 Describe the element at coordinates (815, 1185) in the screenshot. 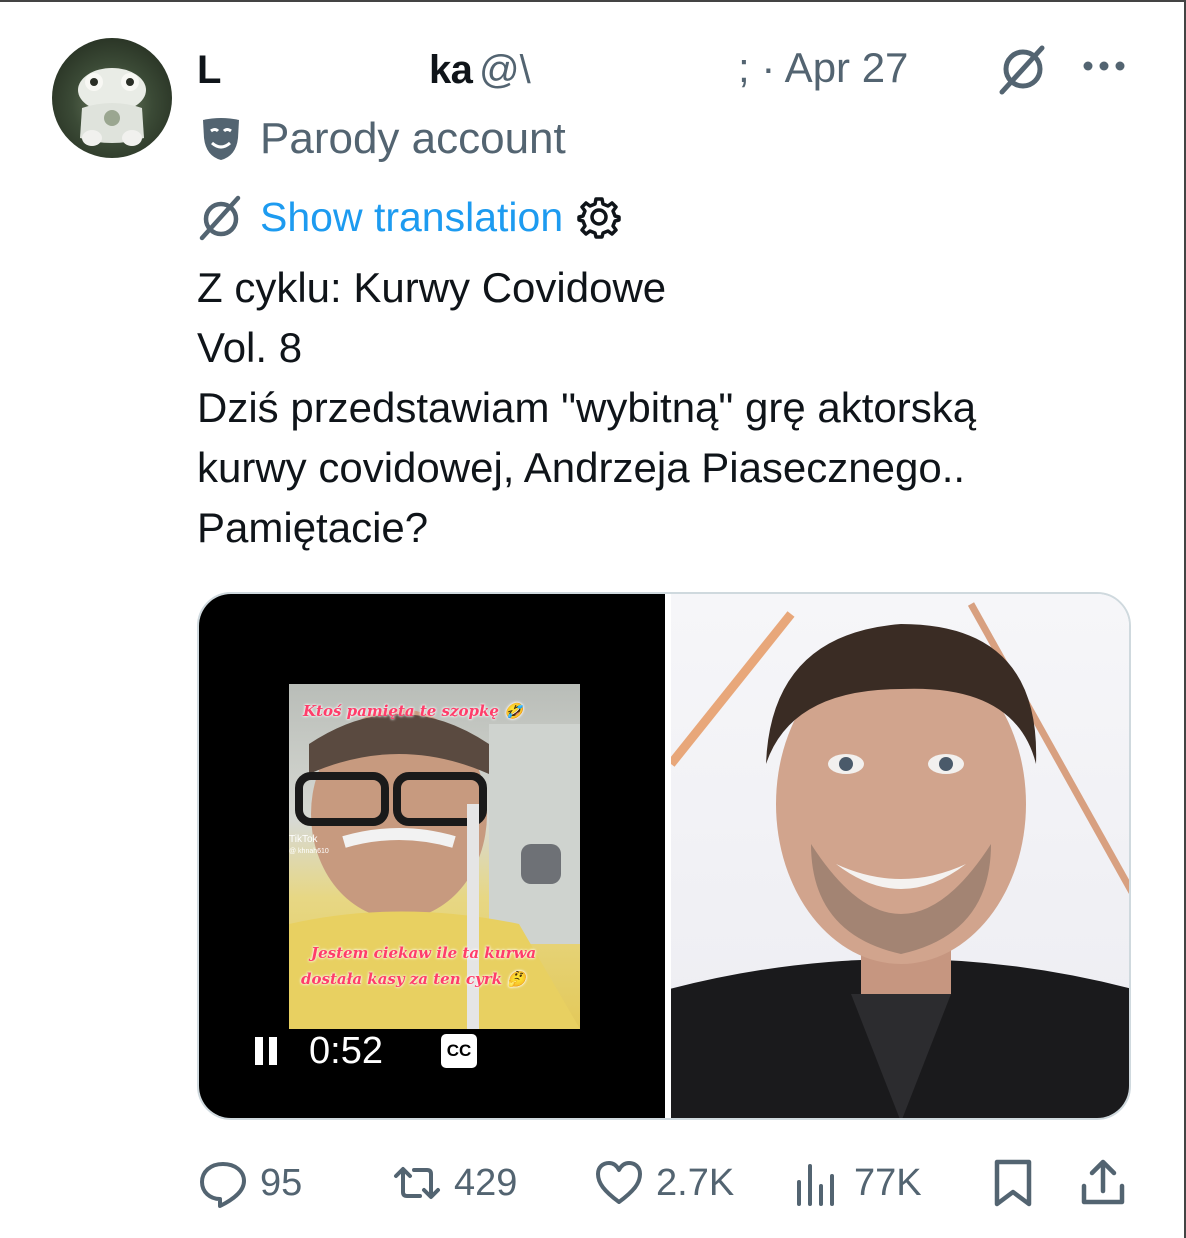

I see `views-icon` at that location.